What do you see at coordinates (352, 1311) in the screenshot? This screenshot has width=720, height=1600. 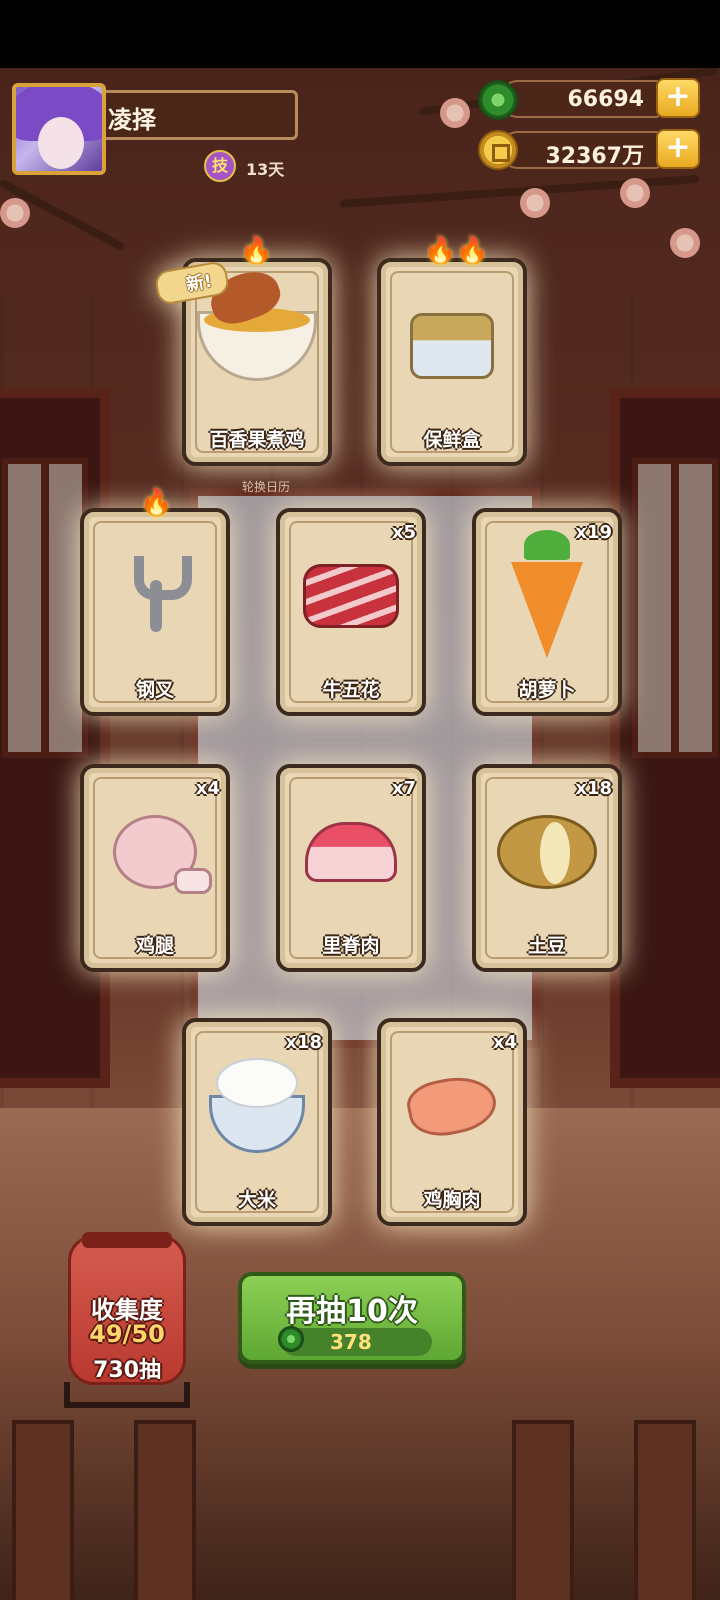 I see `draw-again-label: 再抽10次` at bounding box center [352, 1311].